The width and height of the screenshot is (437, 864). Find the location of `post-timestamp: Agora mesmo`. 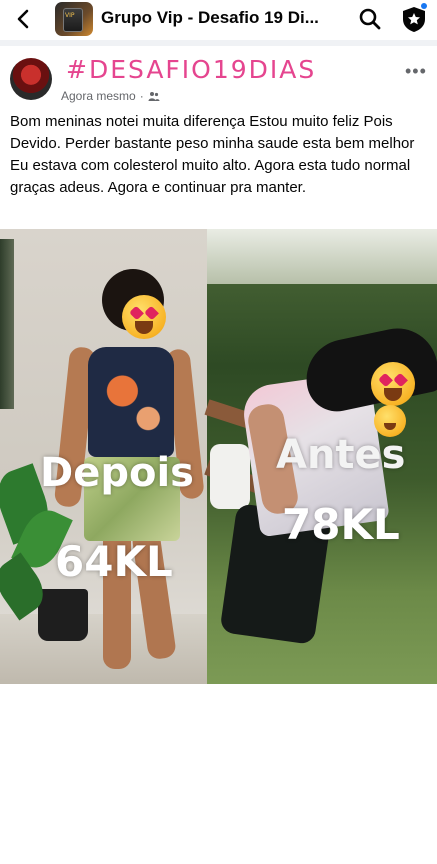

post-timestamp: Agora mesmo is located at coordinates (98, 96).